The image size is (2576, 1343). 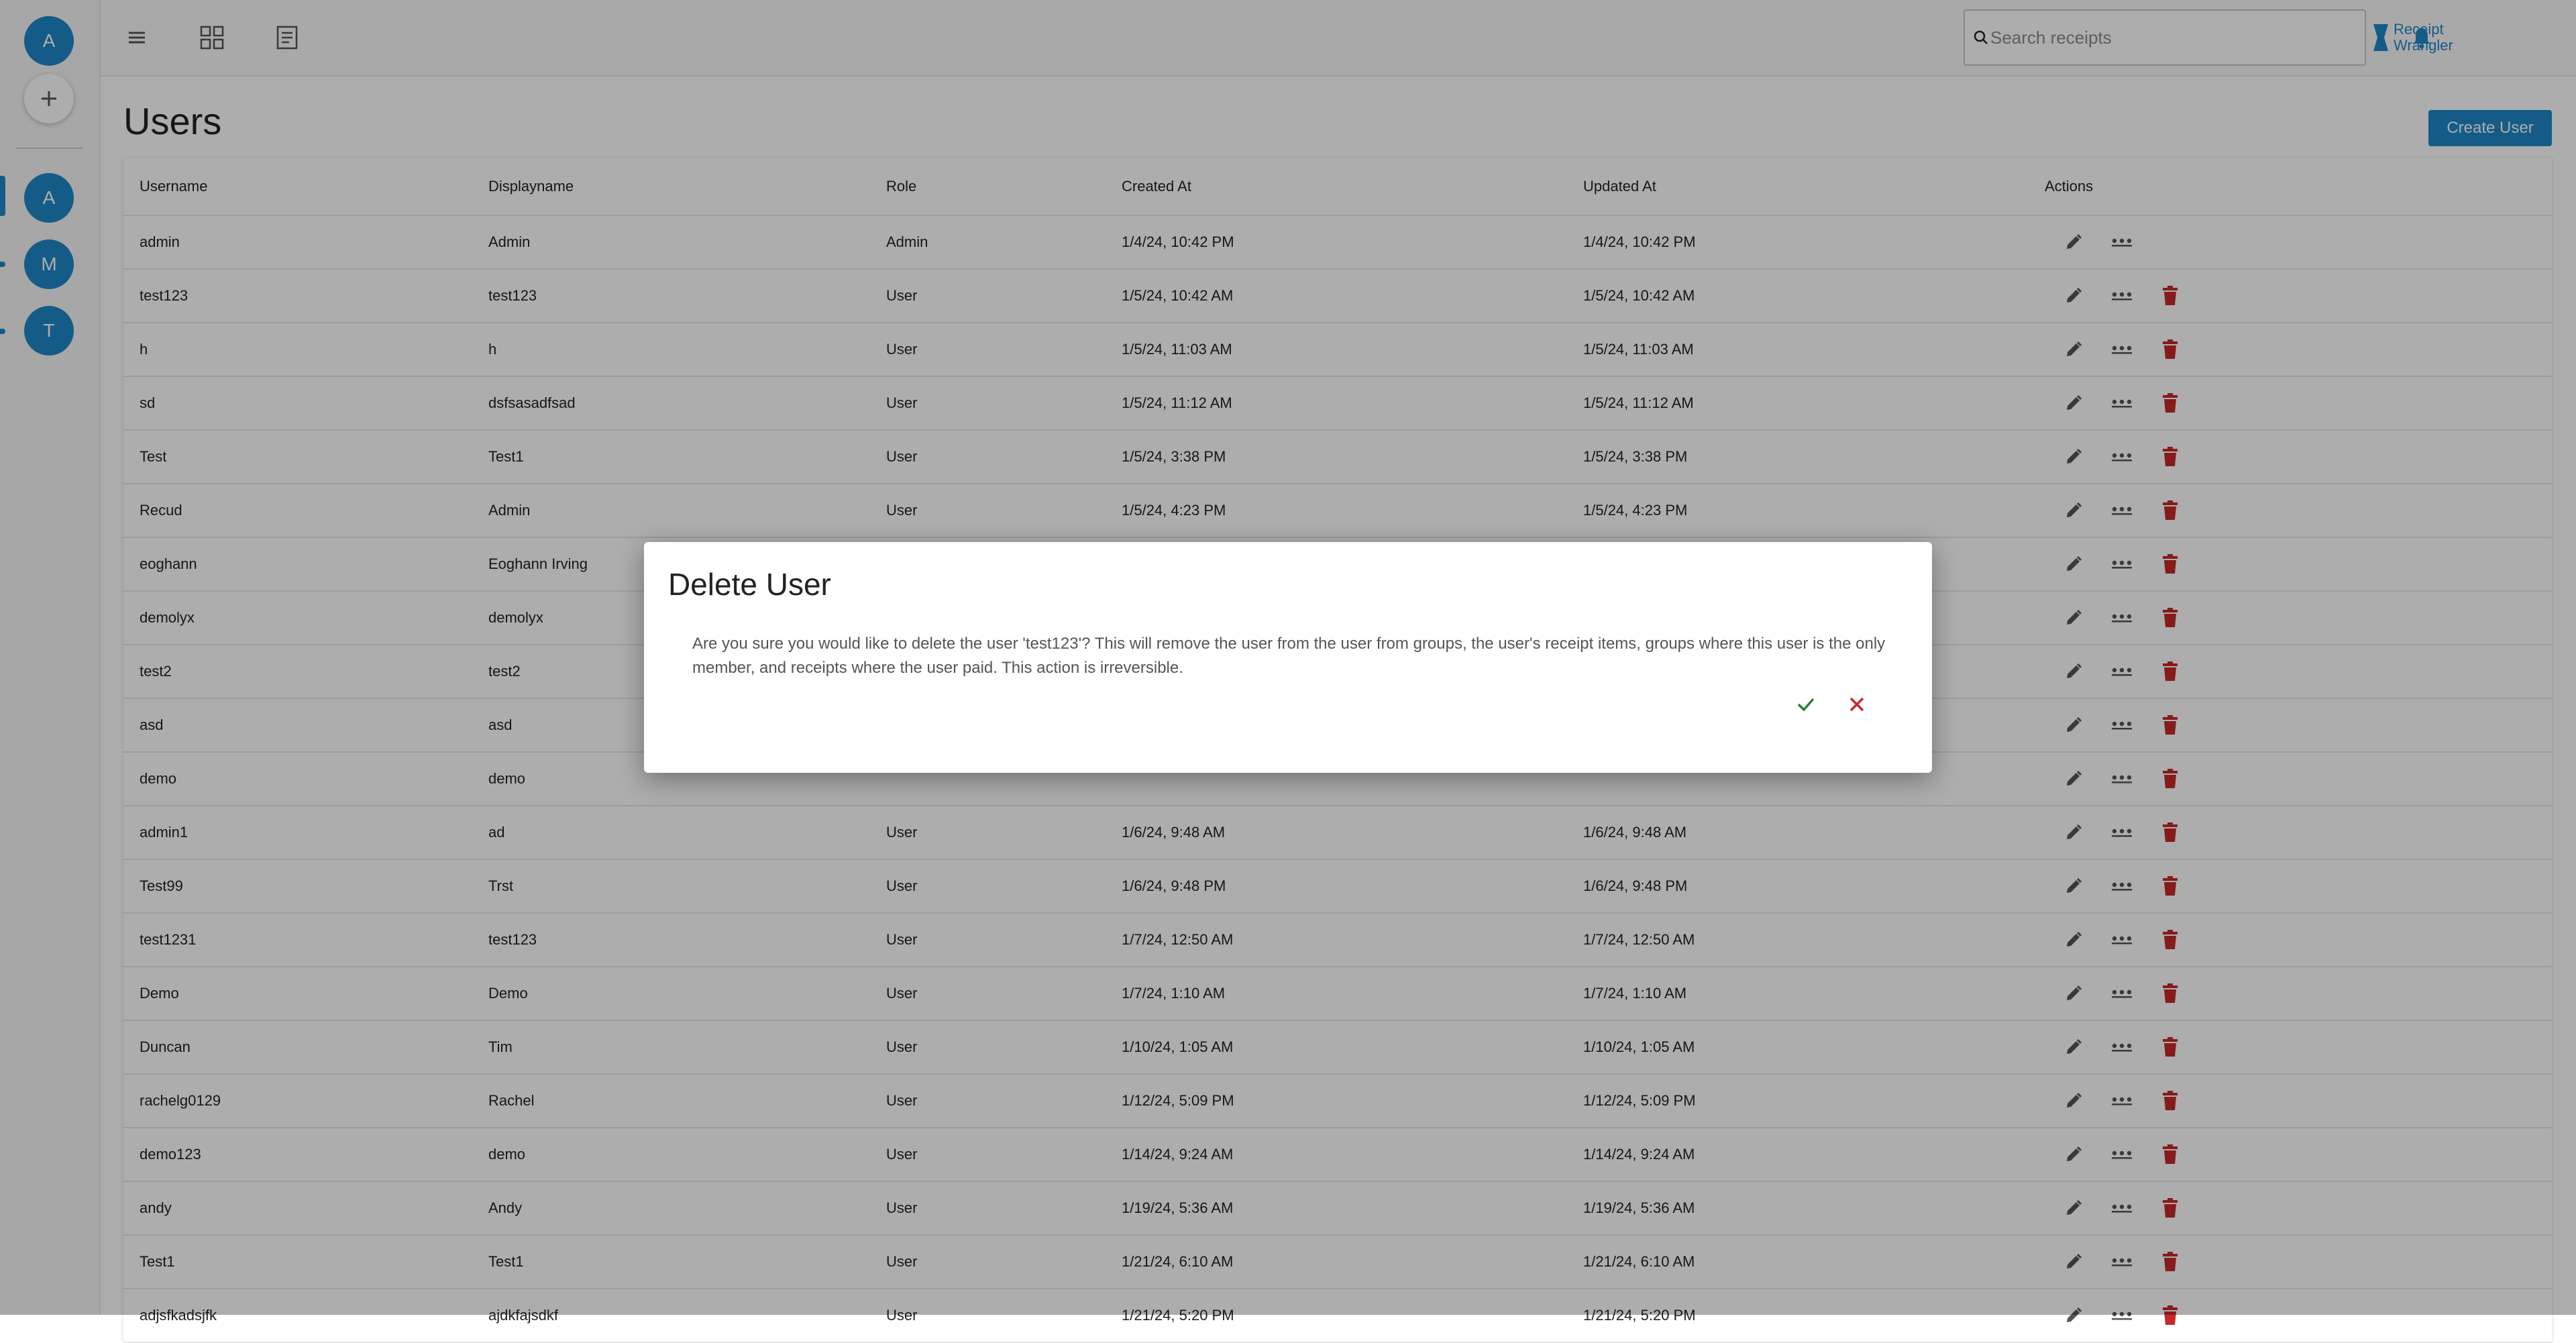 I want to click on close-icon, so click(x=1856, y=704).